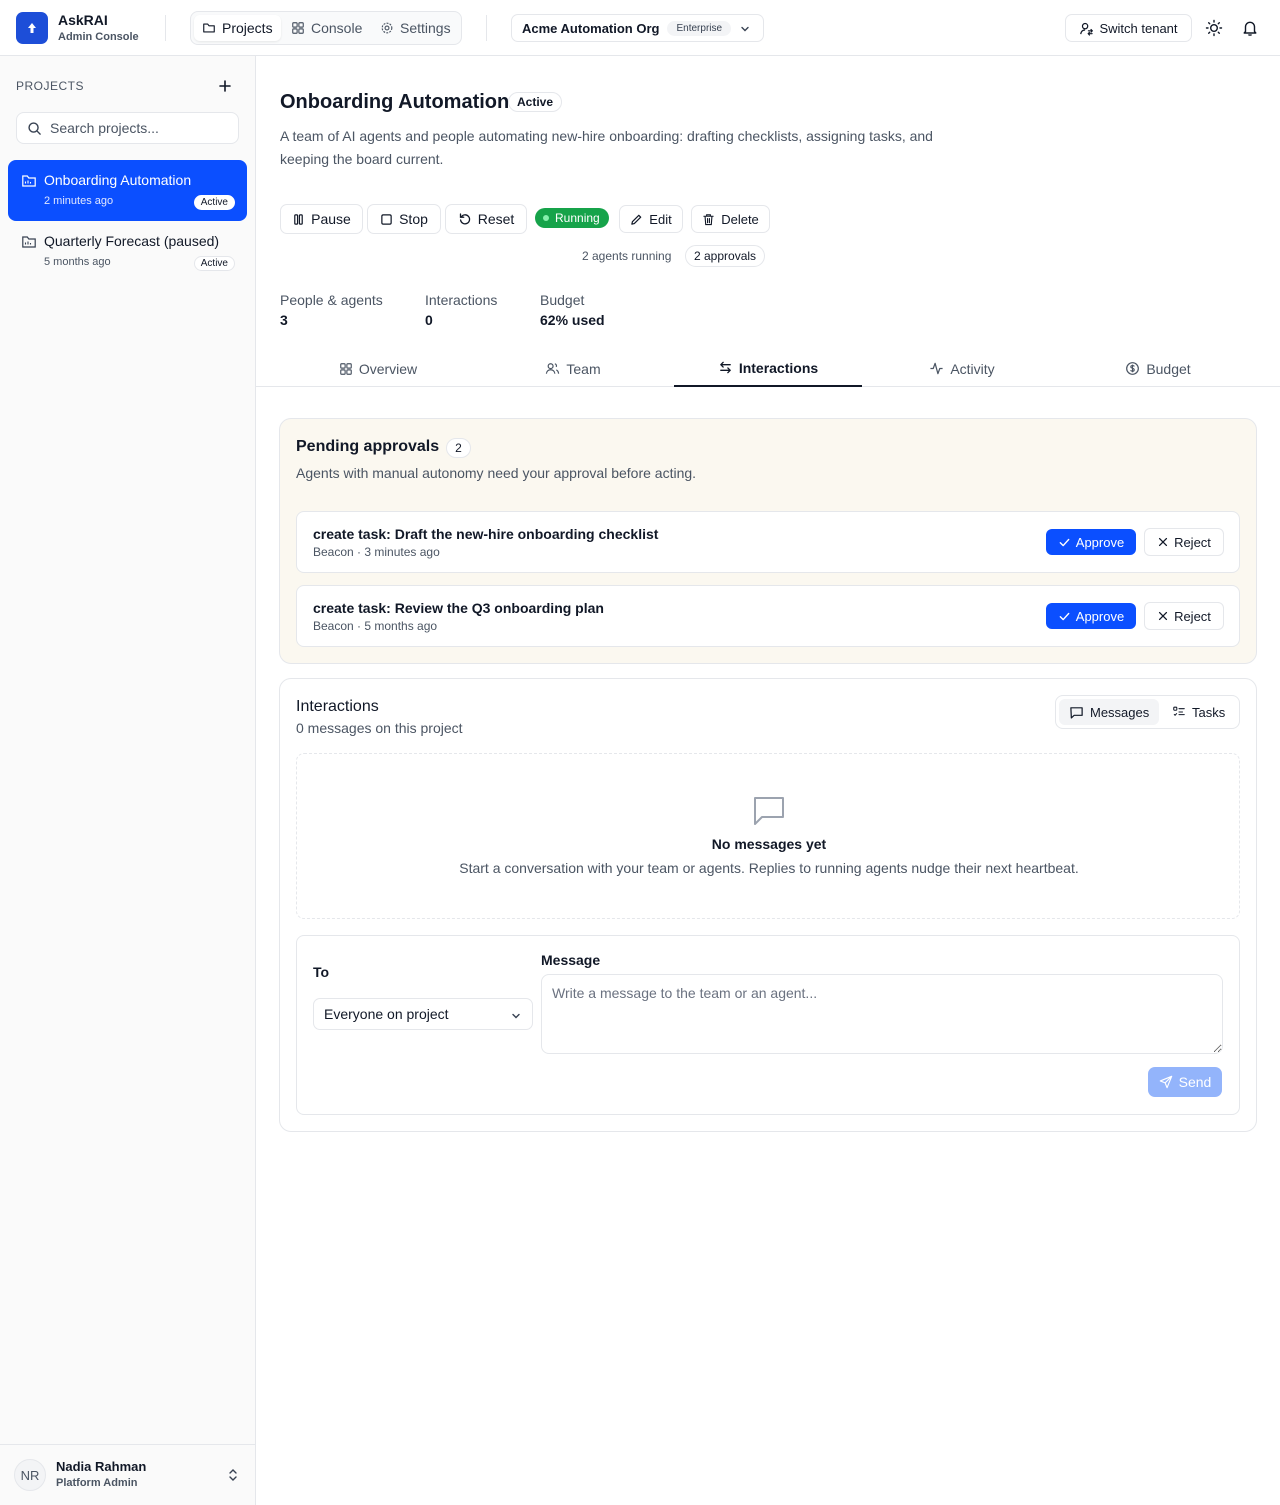 This screenshot has height=1505, width=1280. I want to click on chevron-up-down-icon, so click(233, 1475).